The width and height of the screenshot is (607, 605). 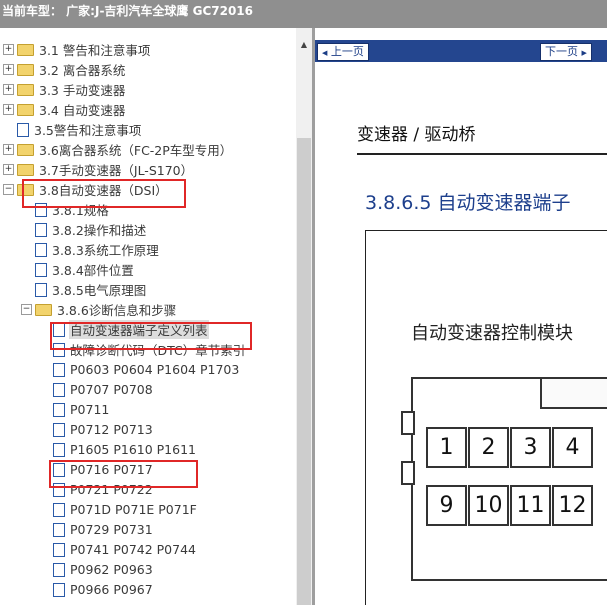 I want to click on tree-item: P0603 P0604 P1604 P1703, so click(x=139, y=369).